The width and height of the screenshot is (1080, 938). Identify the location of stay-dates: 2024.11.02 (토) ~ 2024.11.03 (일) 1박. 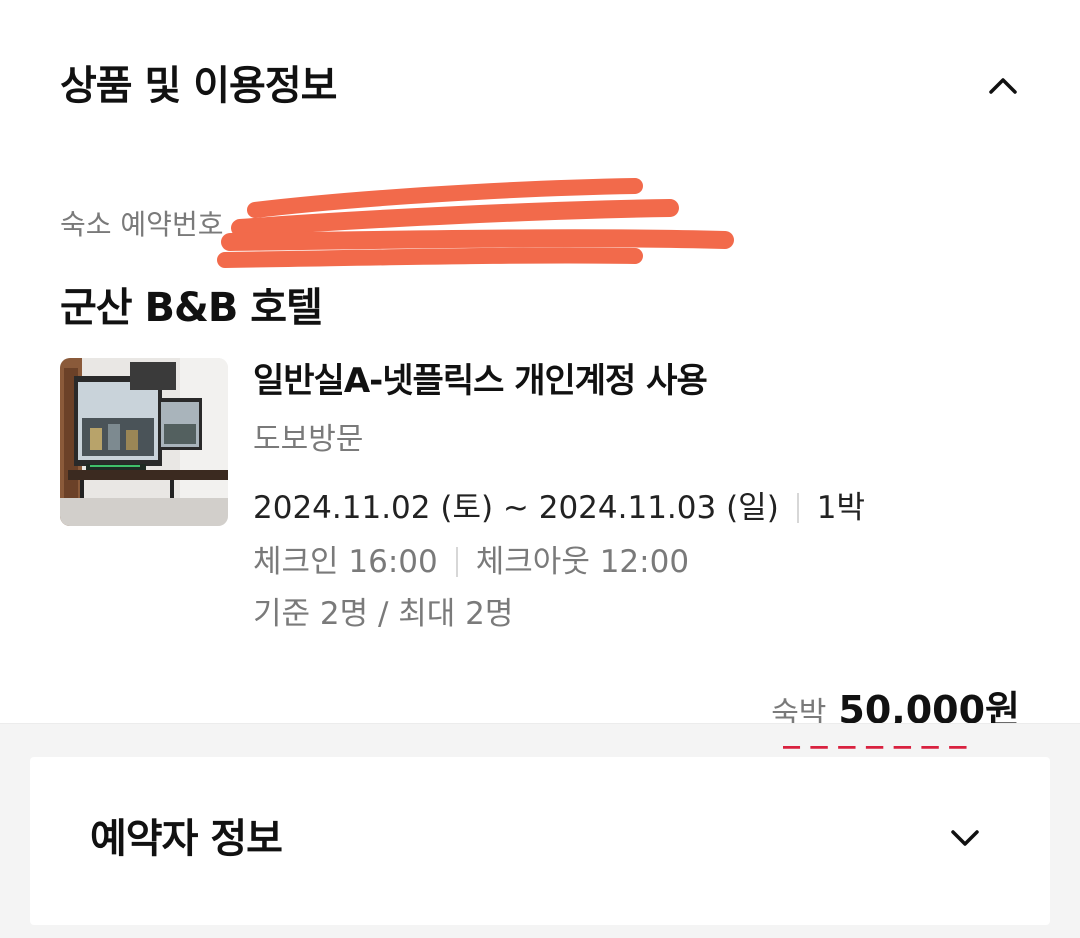
(559, 508).